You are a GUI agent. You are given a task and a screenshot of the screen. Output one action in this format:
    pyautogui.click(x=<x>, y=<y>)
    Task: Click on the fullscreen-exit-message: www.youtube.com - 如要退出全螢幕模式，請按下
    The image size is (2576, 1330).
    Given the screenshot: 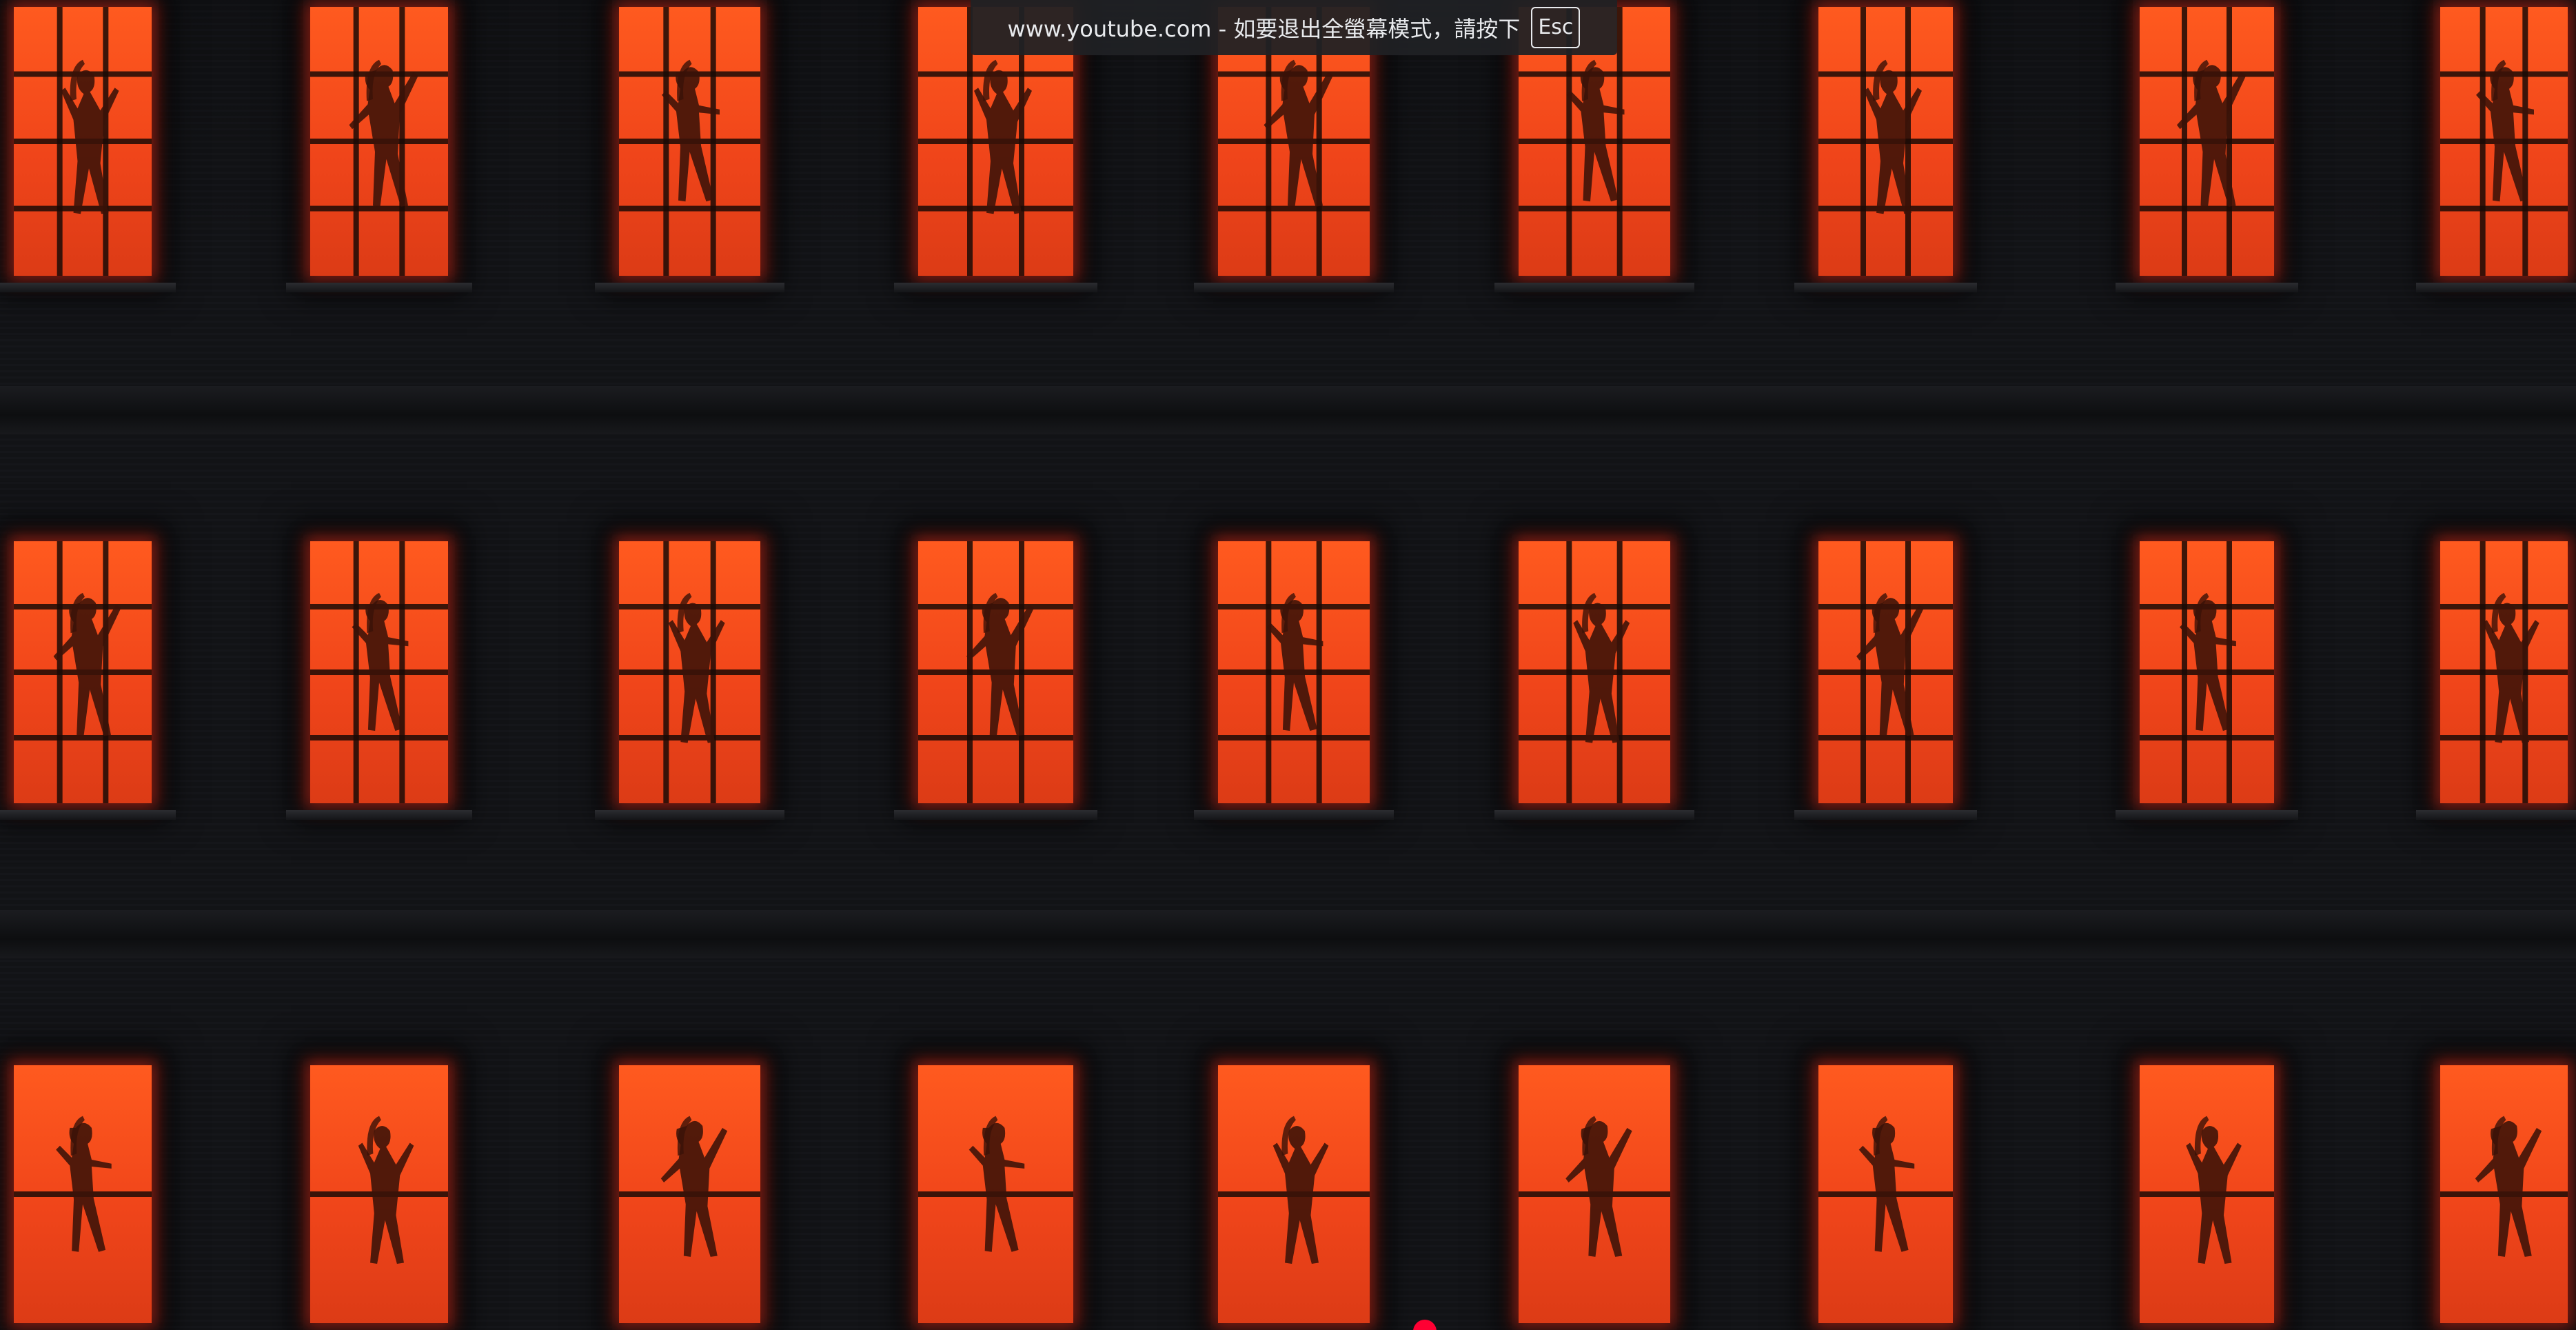 What is the action you would take?
    pyautogui.click(x=1264, y=29)
    